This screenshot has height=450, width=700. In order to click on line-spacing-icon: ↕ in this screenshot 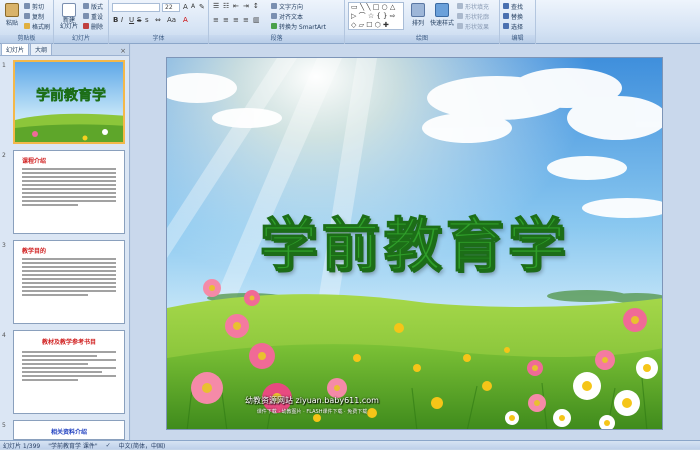, I will do `click(256, 6)`.